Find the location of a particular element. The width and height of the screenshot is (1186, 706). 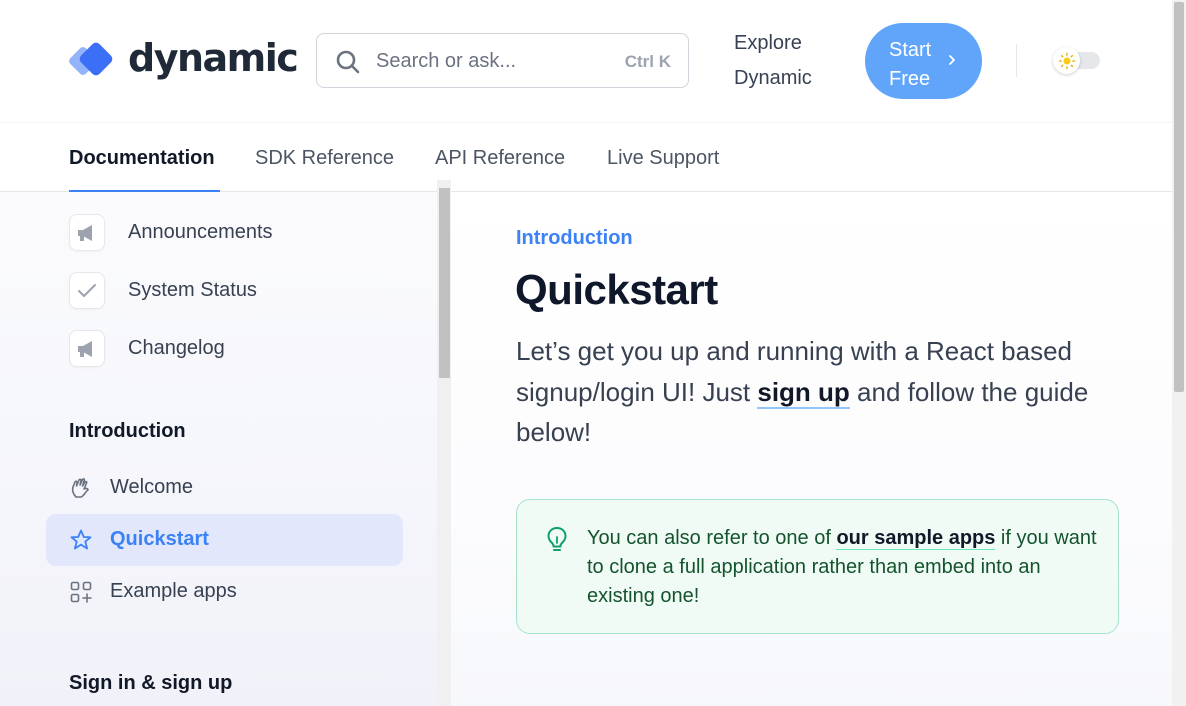

sample-apps-link: our sample apps is located at coordinates (916, 538).